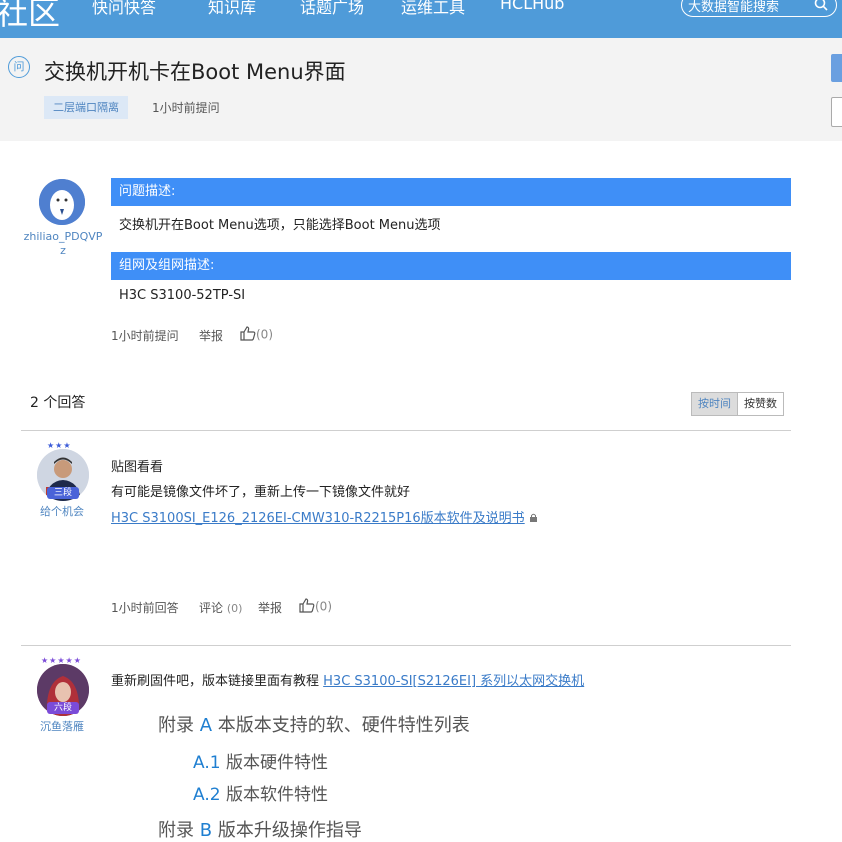 The width and height of the screenshot is (842, 842). What do you see at coordinates (186, 108) in the screenshot?
I see `question-time: 1小时前提问` at bounding box center [186, 108].